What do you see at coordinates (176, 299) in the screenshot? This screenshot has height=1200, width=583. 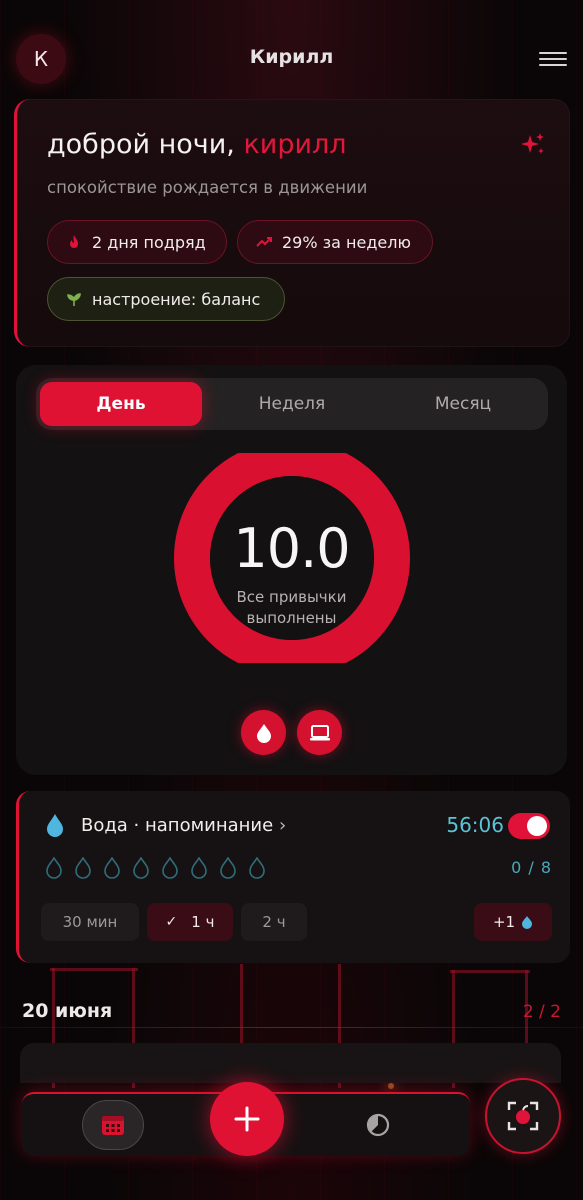 I see `mood-label: настроение: баланс` at bounding box center [176, 299].